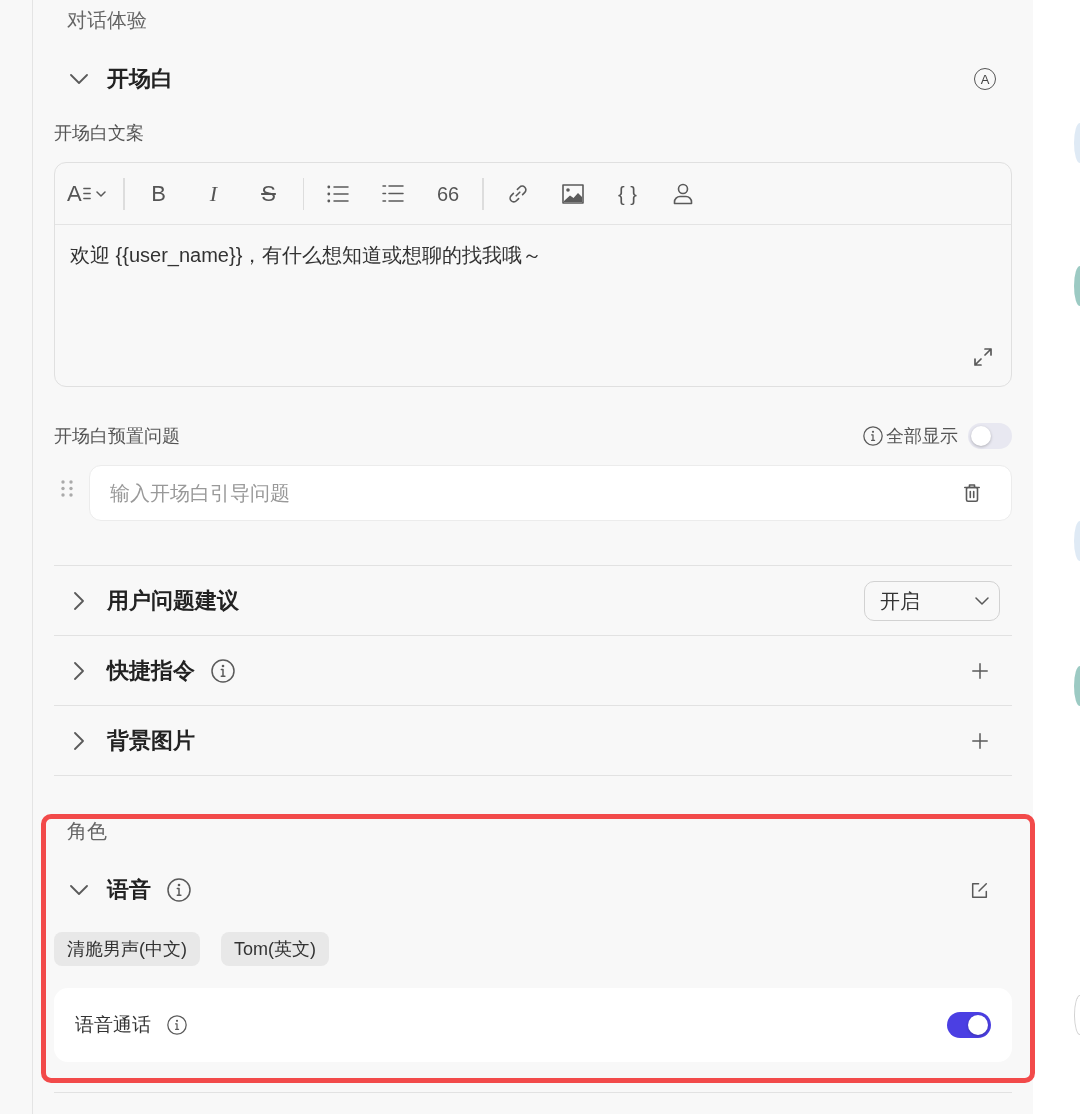 The image size is (1080, 1114). Describe the element at coordinates (87, 831) in the screenshot. I see `section-heading: 角色` at that location.